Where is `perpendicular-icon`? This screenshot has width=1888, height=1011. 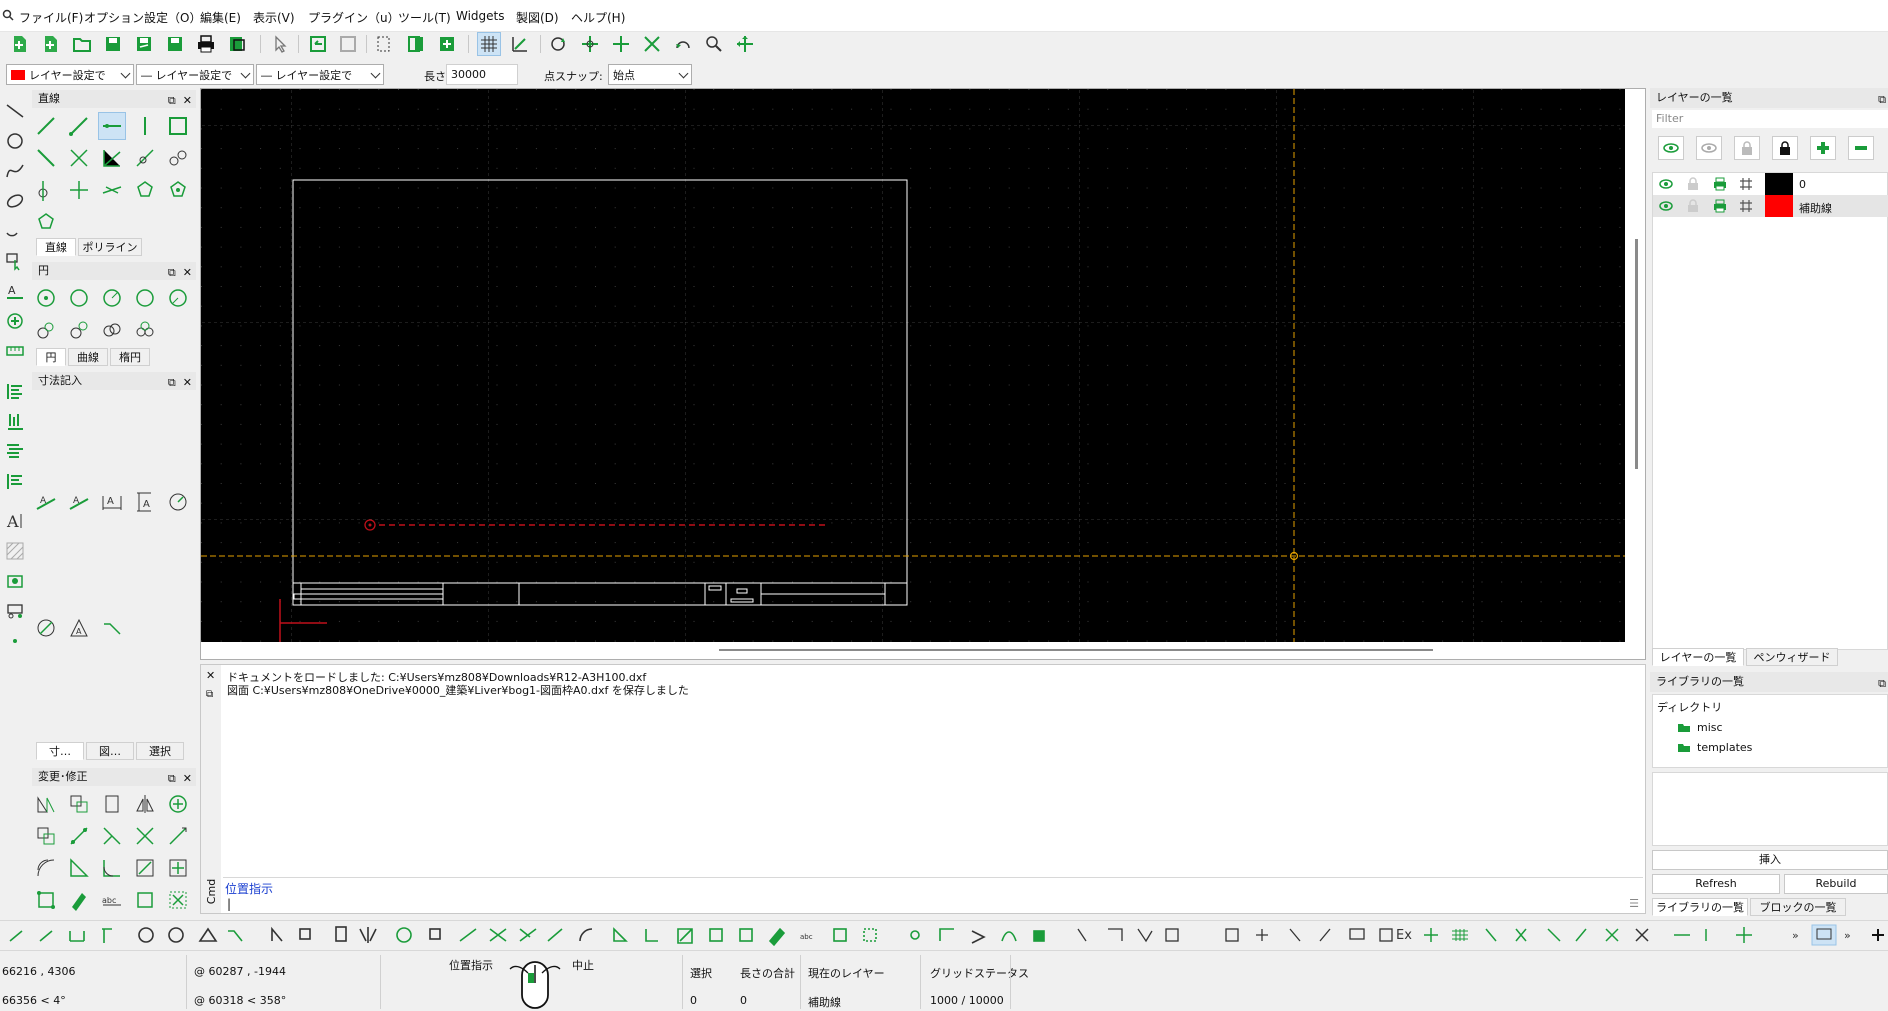
perpendicular-icon is located at coordinates (145, 158).